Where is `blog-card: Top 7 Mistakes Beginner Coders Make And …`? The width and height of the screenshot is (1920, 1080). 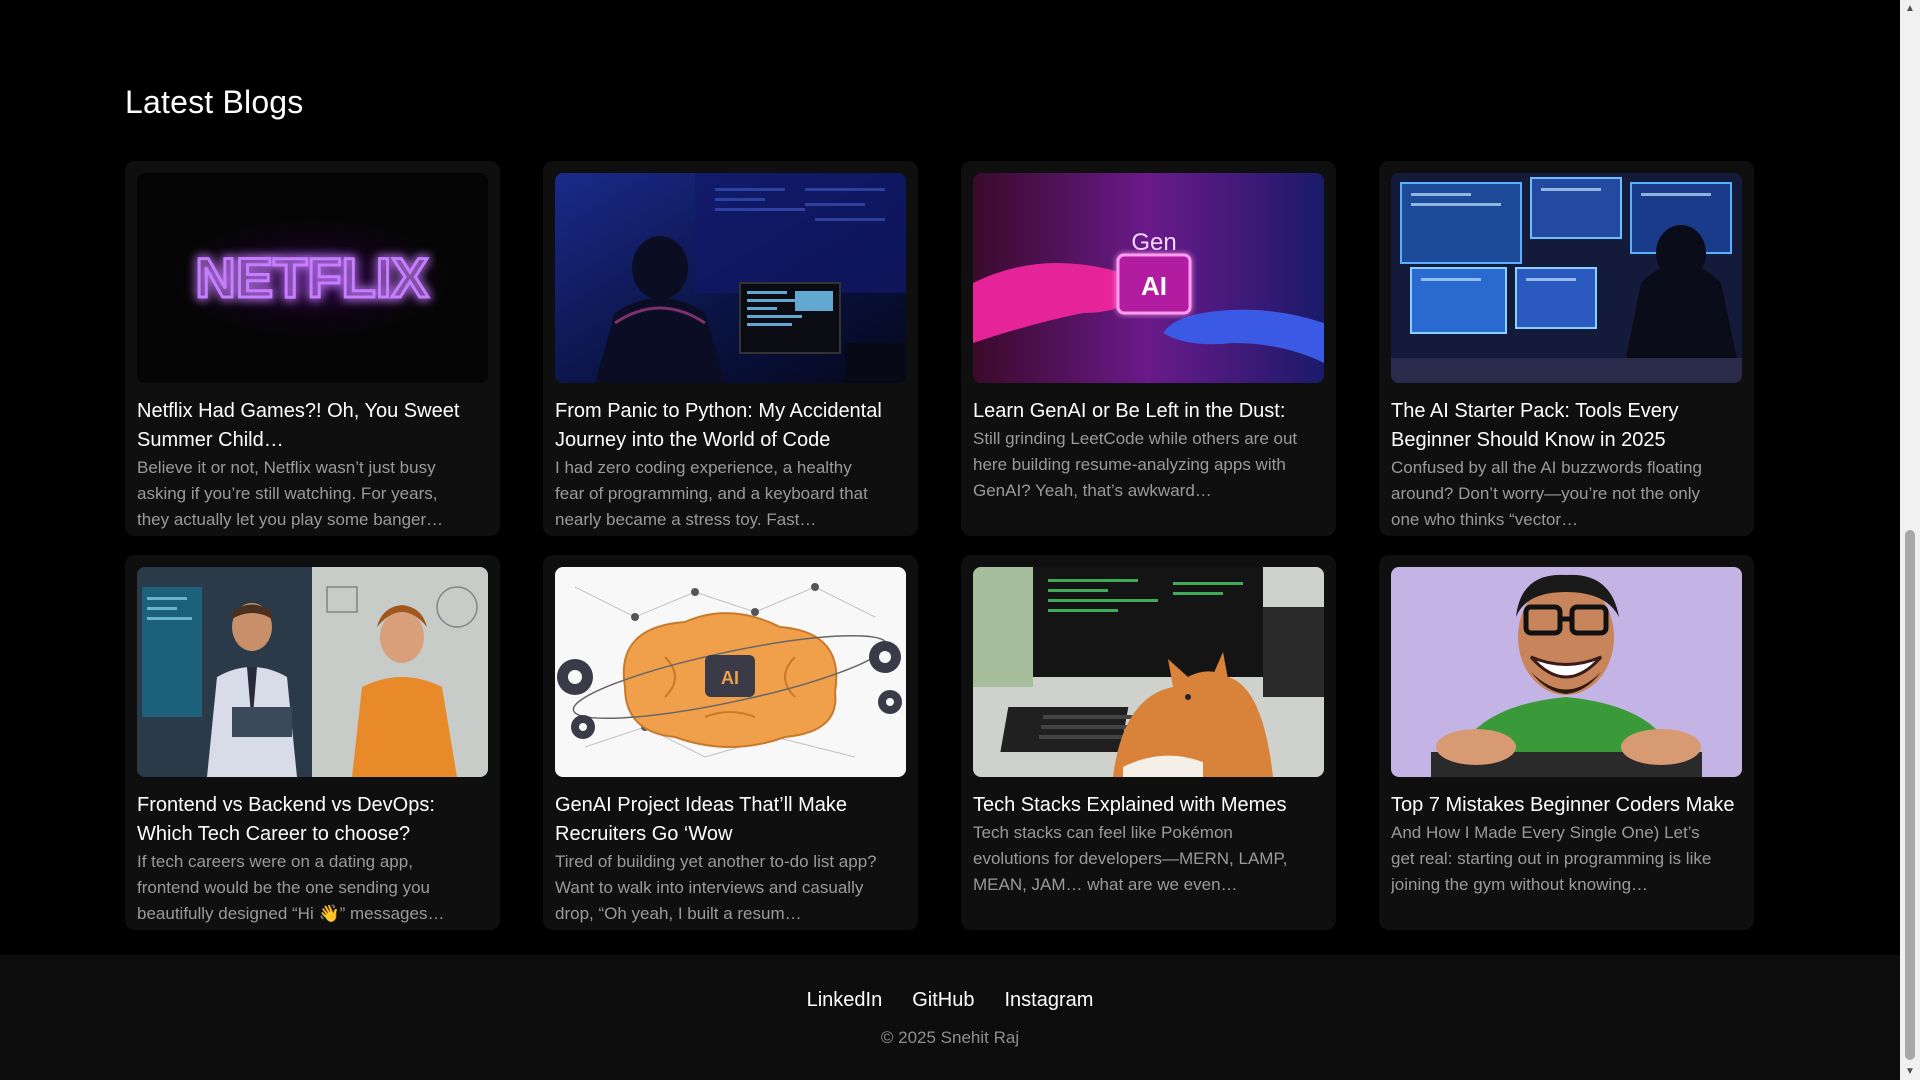 blog-card: Top 7 Mistakes Beginner Coders Make And … is located at coordinates (1566, 742).